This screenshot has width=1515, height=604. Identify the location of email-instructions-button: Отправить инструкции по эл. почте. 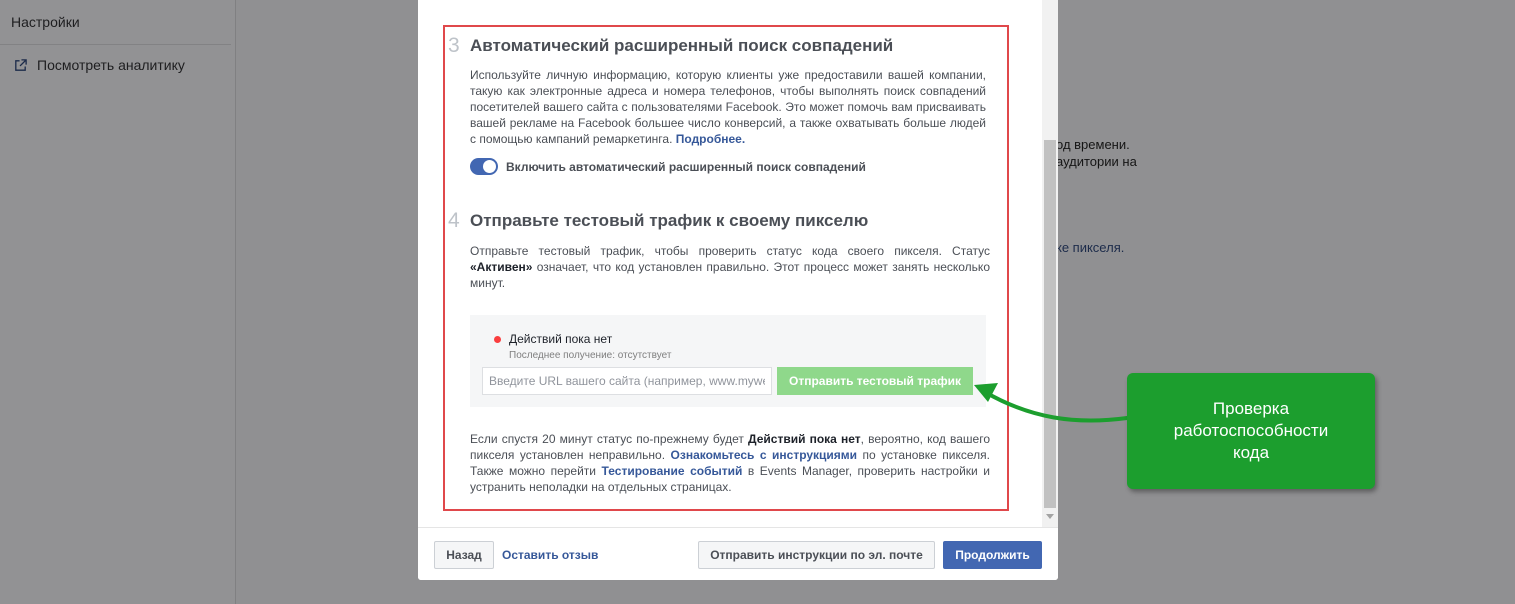
(816, 555).